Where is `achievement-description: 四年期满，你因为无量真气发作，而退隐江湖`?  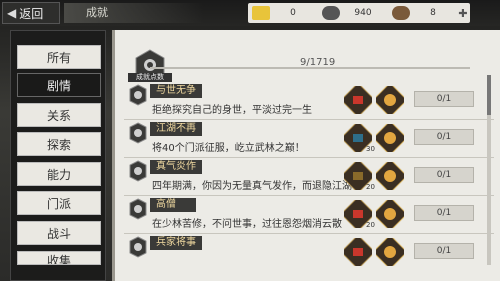 achievement-description: 四年期满，你因为无量真气发作，而退隐江湖 is located at coordinates (252, 186).